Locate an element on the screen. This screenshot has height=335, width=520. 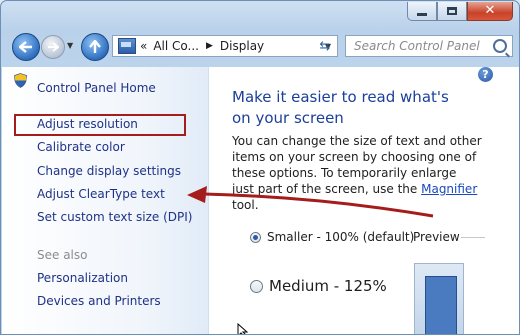
mouse-cursor-icon is located at coordinates (243, 328).